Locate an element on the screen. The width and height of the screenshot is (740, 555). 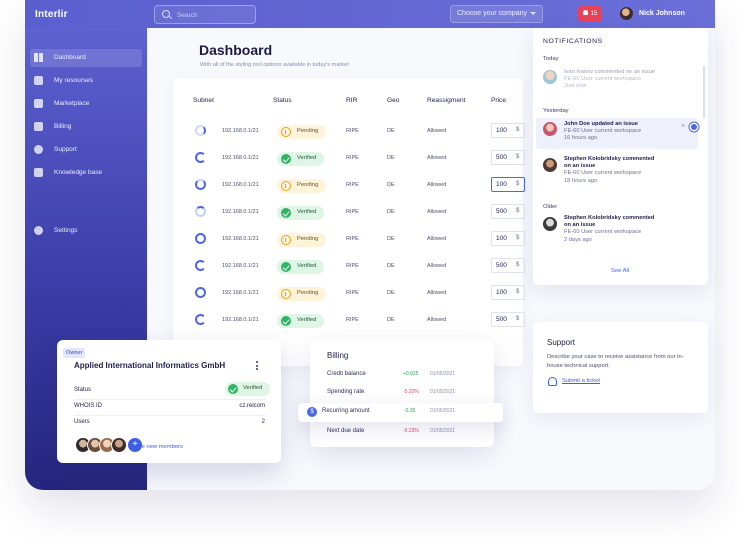
owner-tag: Owner is located at coordinates (74, 353).